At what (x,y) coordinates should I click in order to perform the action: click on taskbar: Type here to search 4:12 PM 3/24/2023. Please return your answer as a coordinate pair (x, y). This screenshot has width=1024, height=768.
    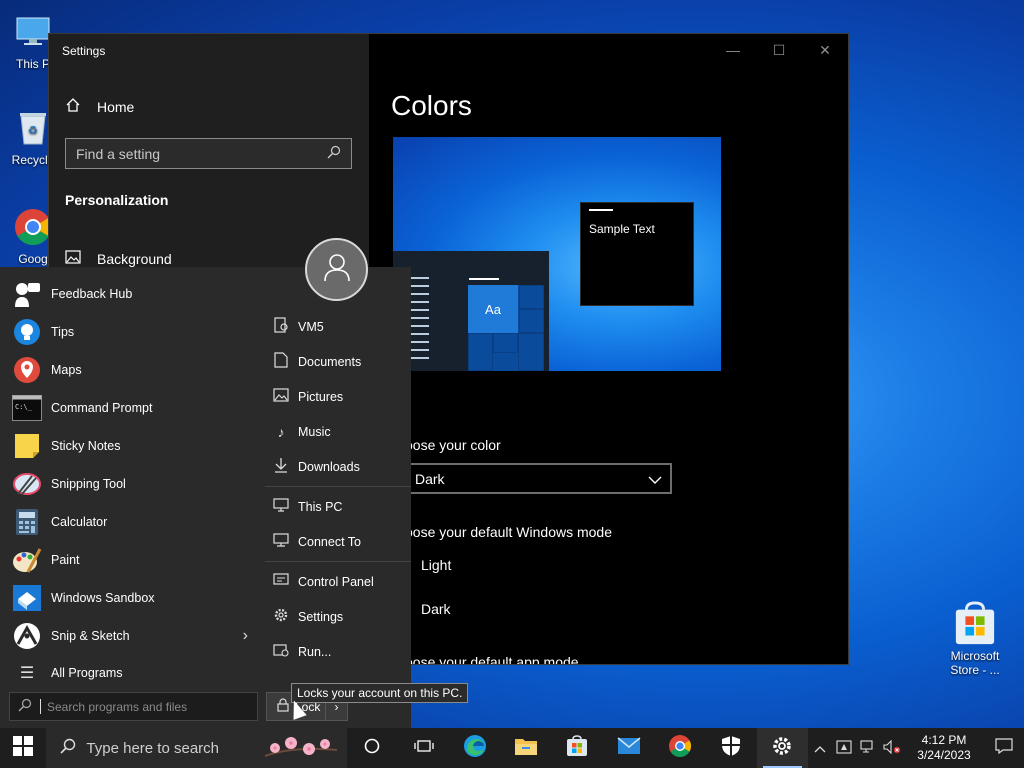
    Looking at the image, I should click on (512, 748).